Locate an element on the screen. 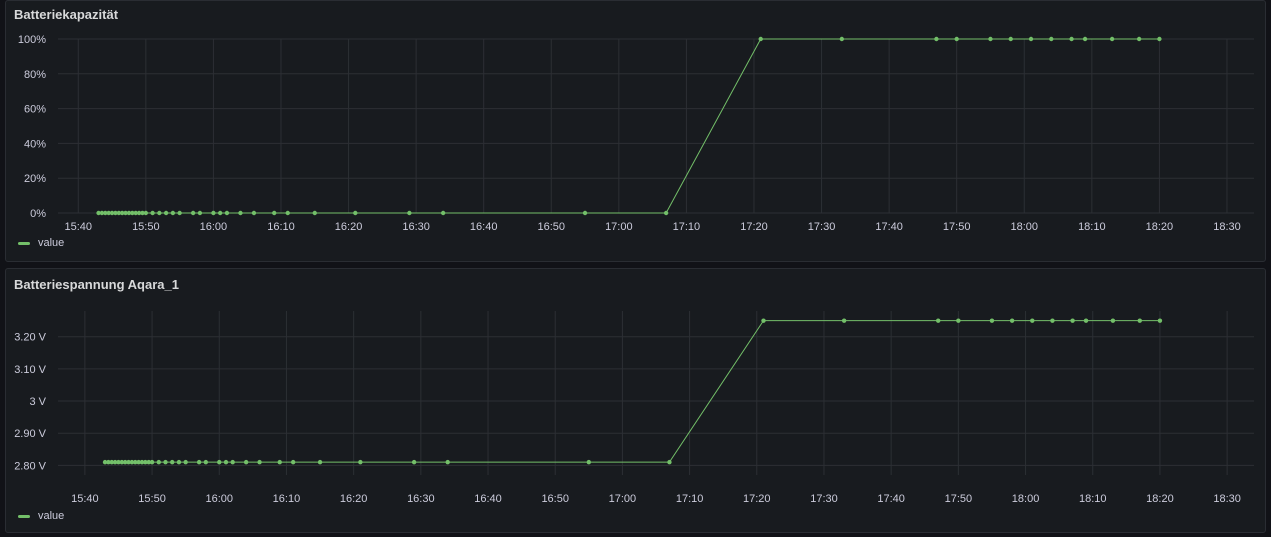  x-tick-label: 18:30 is located at coordinates (1227, 498).